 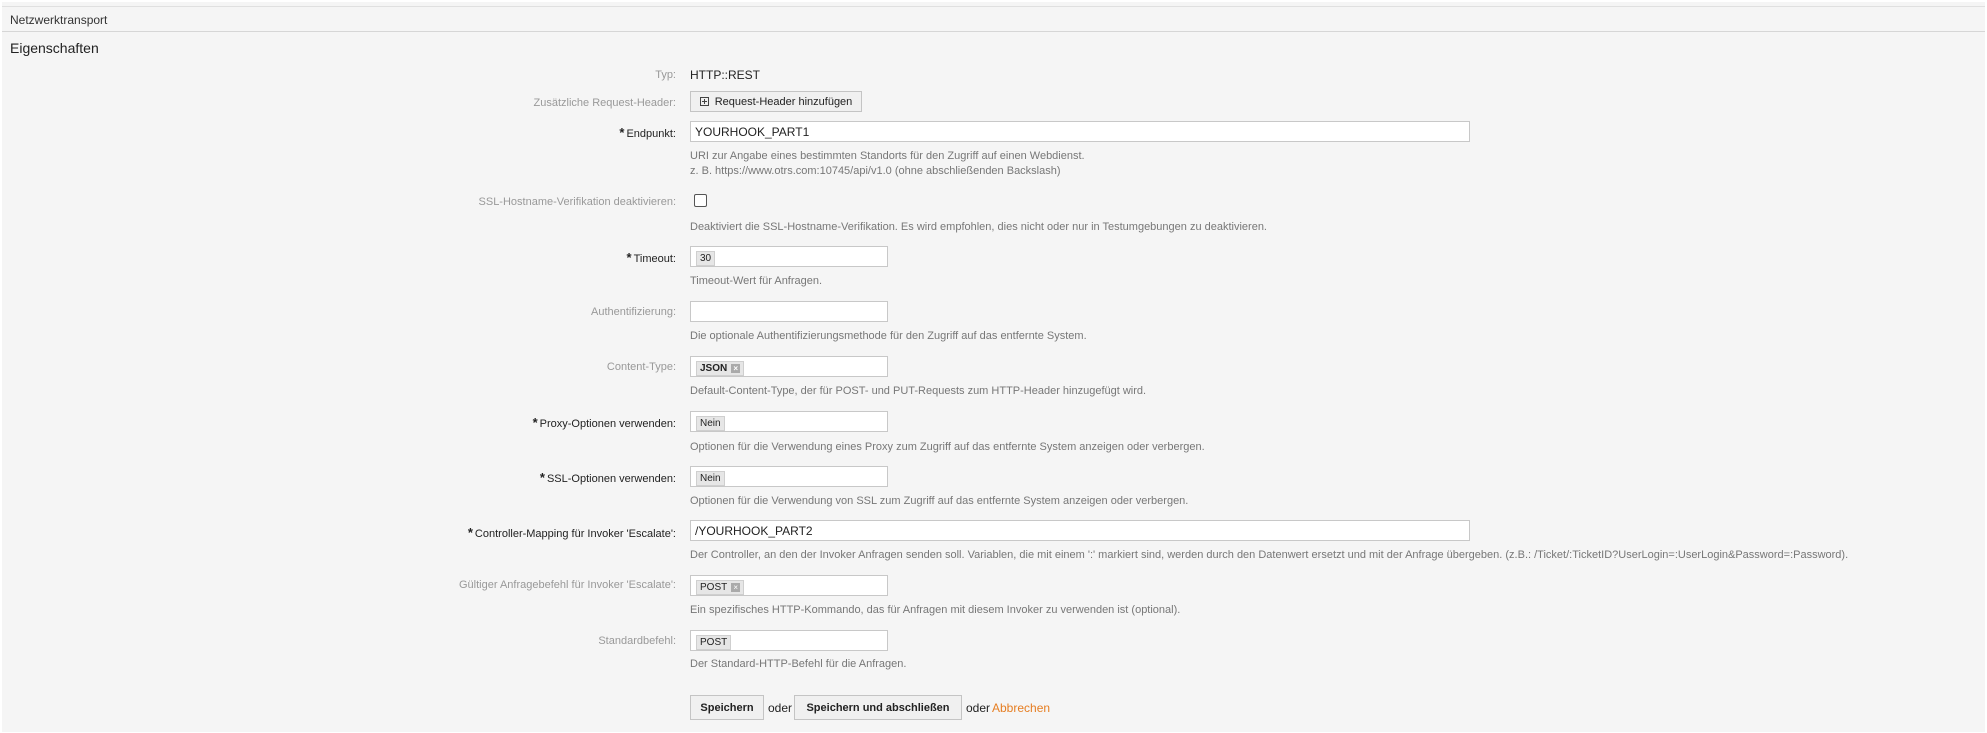 I want to click on request-header-label: Zusätzliche Request-Header:, so click(x=604, y=103).